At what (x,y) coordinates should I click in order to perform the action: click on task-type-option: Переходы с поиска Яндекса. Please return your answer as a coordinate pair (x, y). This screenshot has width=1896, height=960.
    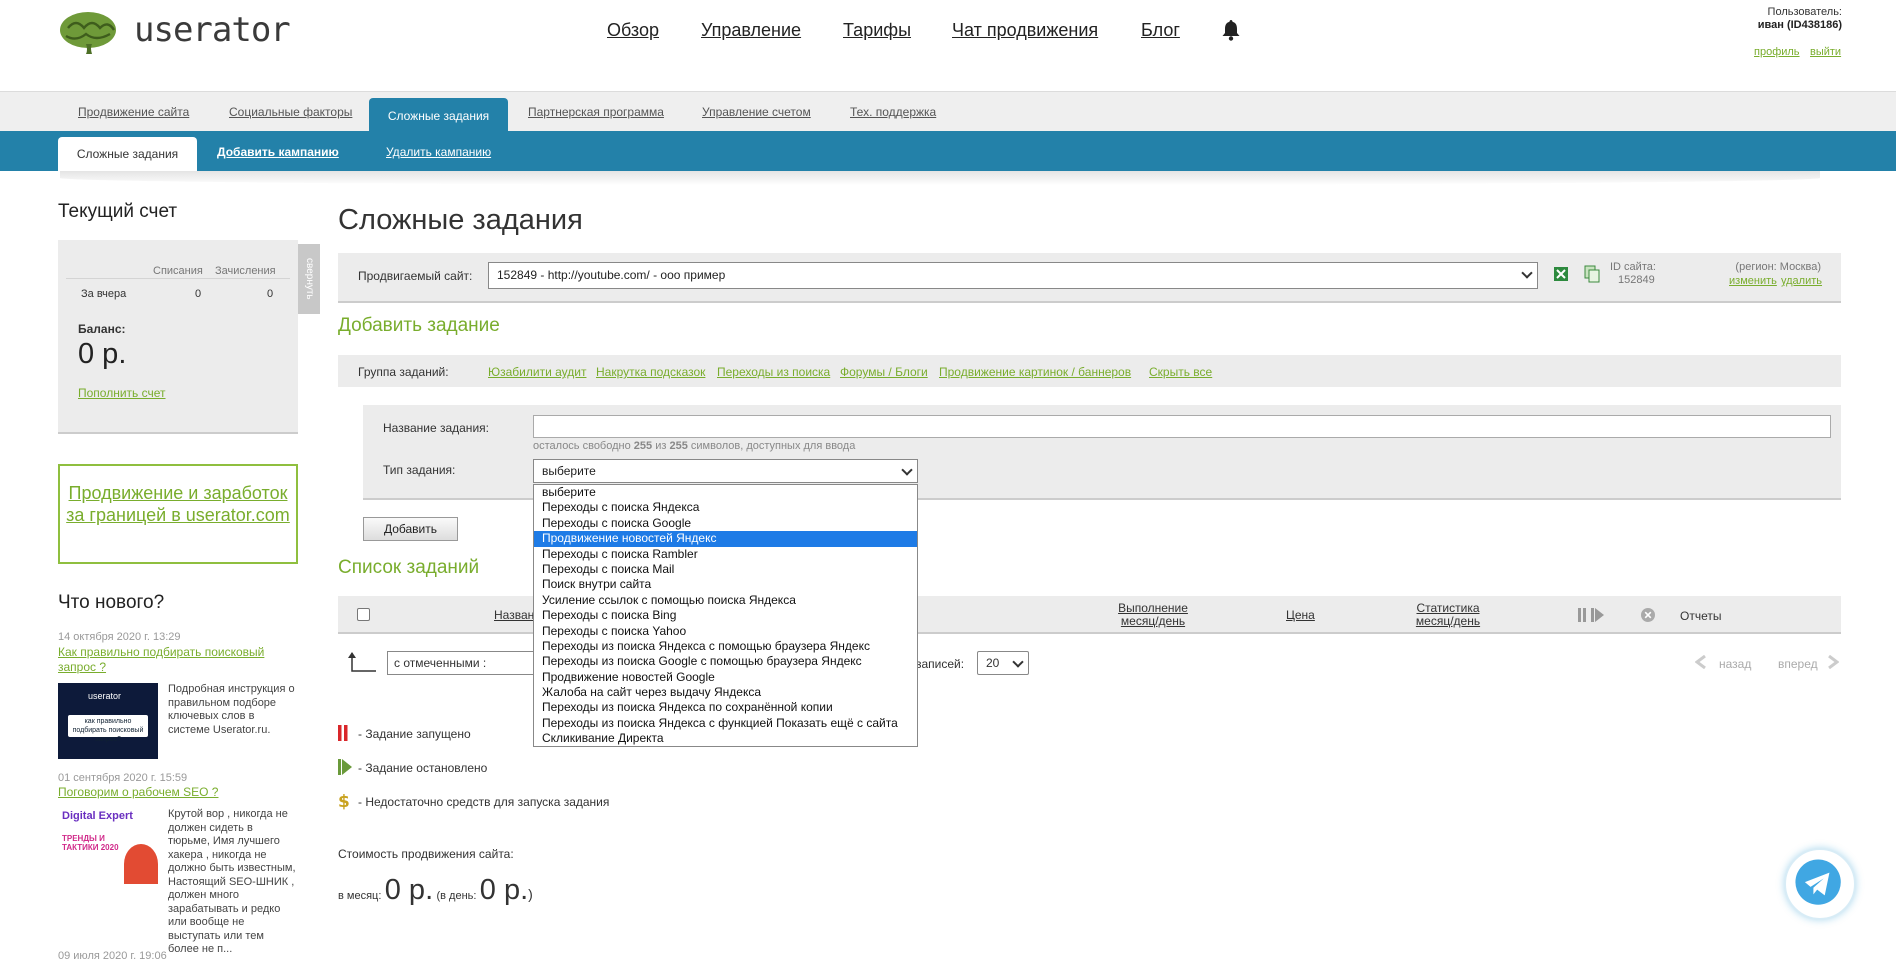
    Looking at the image, I should click on (725, 507).